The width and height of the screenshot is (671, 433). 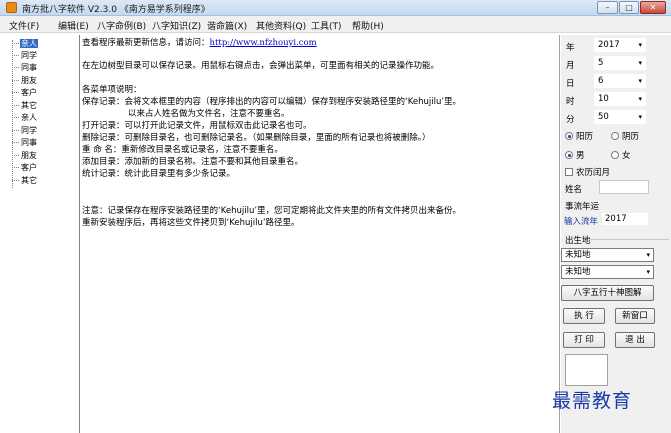 What do you see at coordinates (227, 25) in the screenshot?
I see `menu-xieming: 谐命篇(X)` at bounding box center [227, 25].